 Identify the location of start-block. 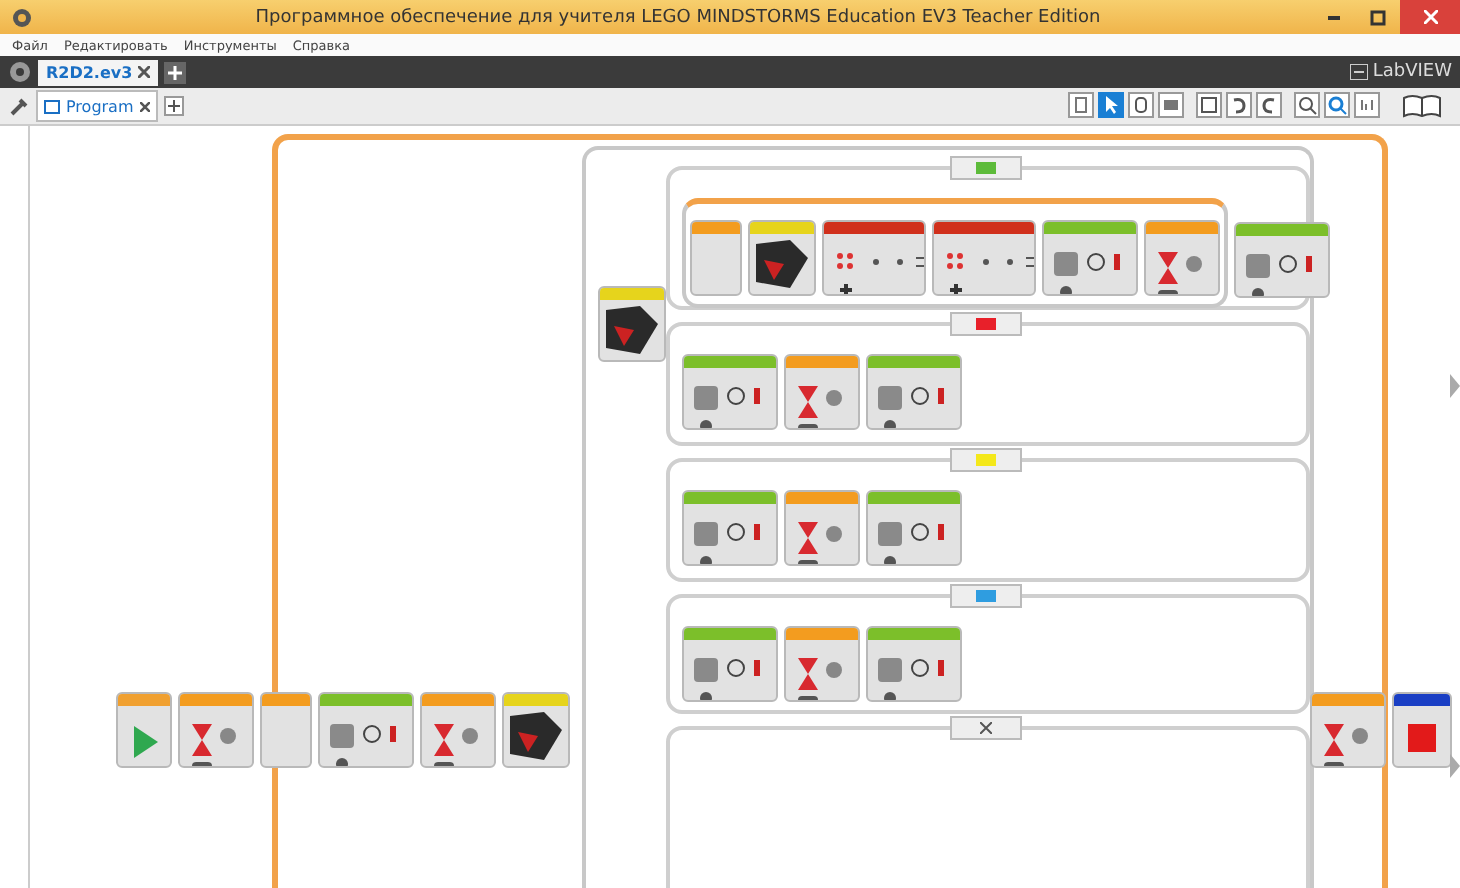
(144, 730).